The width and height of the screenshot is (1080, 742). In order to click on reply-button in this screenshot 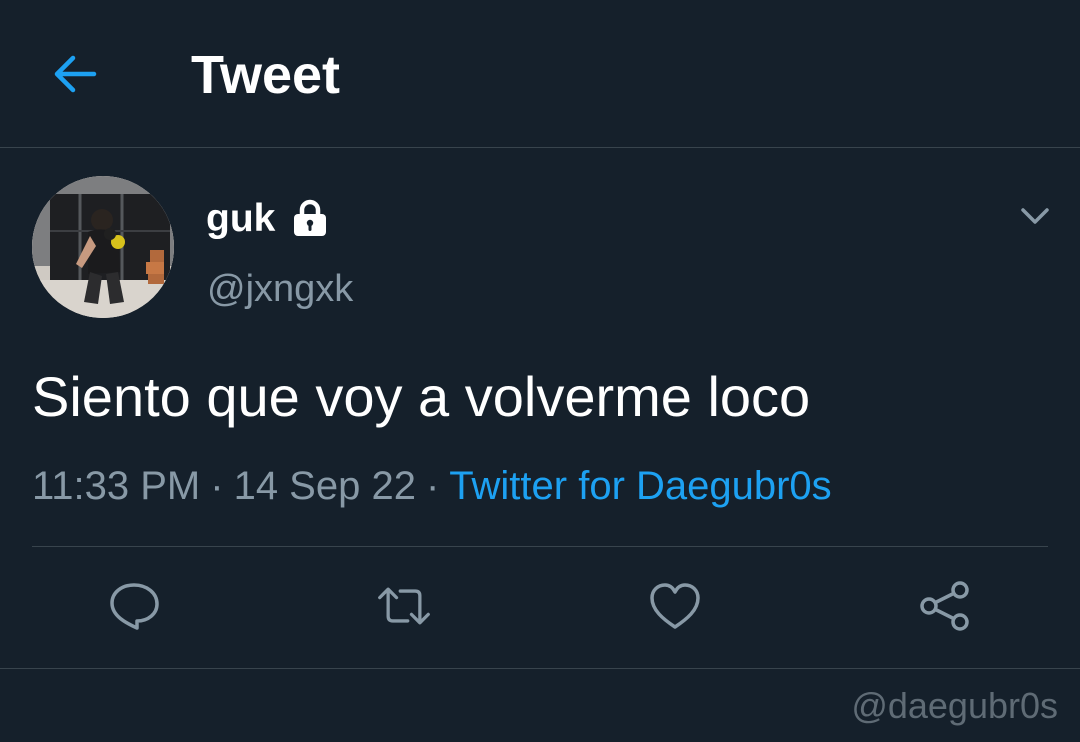, I will do `click(134, 606)`.